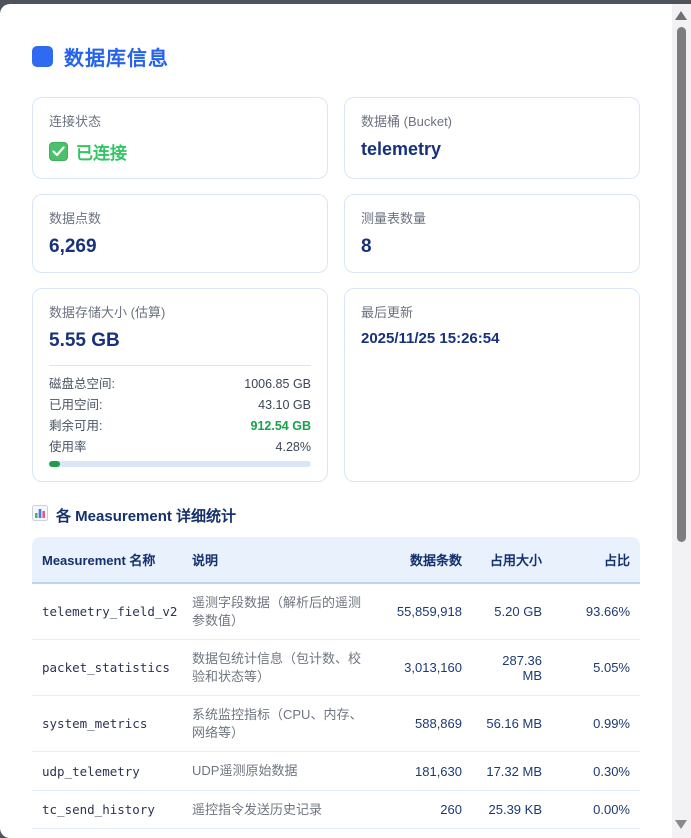 This screenshot has height=838, width=691. I want to click on measurement-size: 25.39 KB, so click(512, 810).